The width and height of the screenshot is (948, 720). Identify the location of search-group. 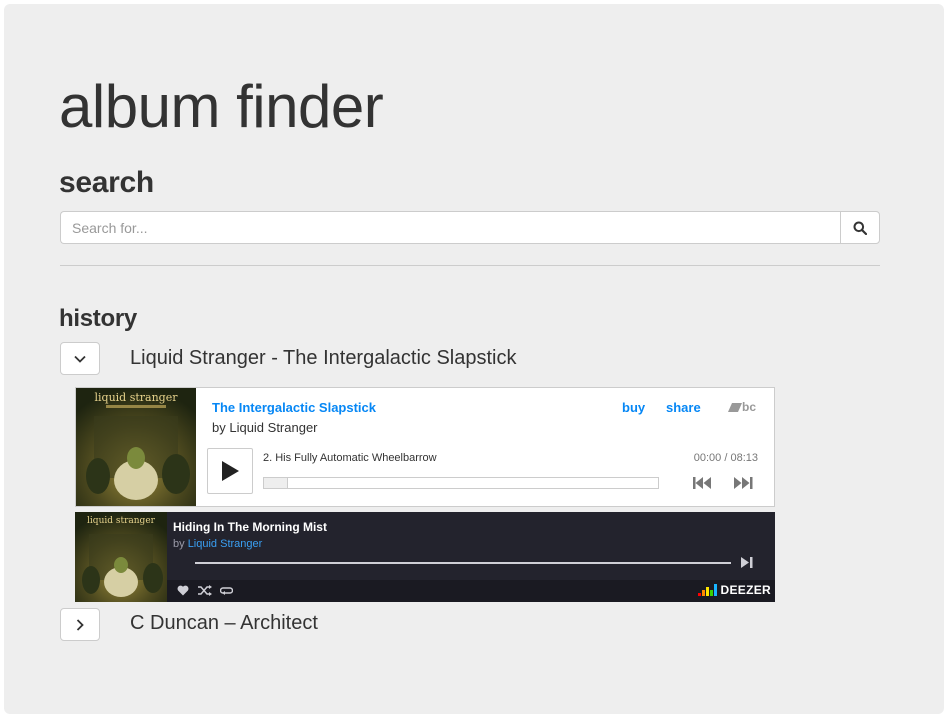
(470, 227).